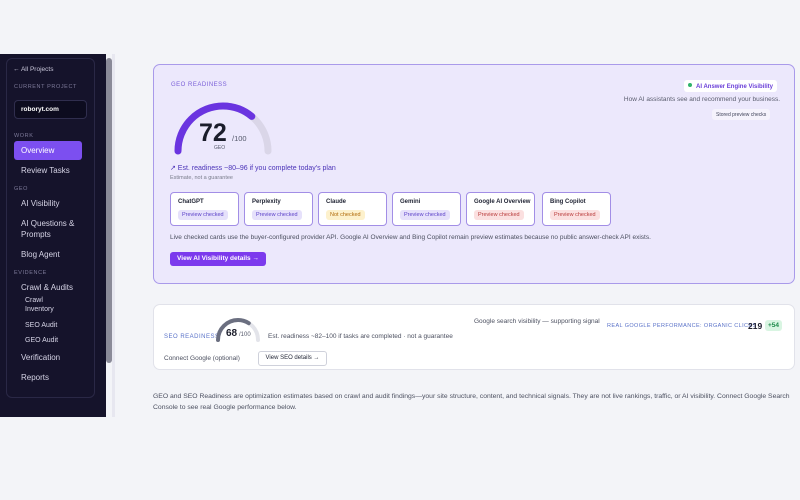 Image resolution: width=800 pixels, height=500 pixels. I want to click on sidebar-item-seo-audit: SEO Audit, so click(48, 325).